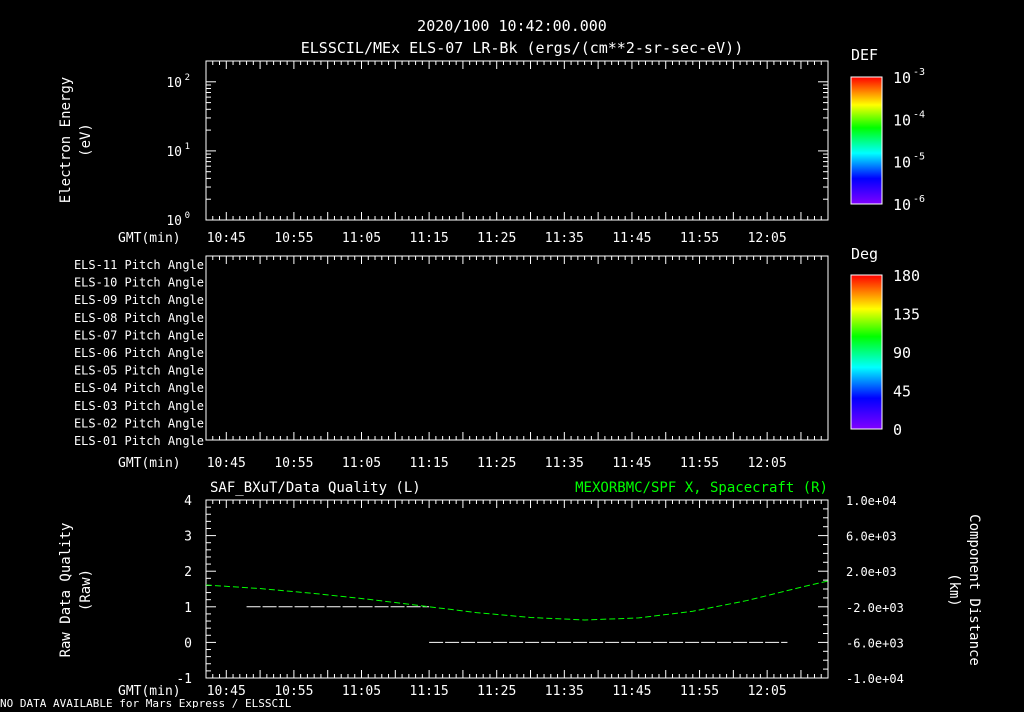 This screenshot has height=712, width=1024. What do you see at coordinates (139, 283) in the screenshot?
I see `pitch-angle-label: ELS-10 Pitch Angle` at bounding box center [139, 283].